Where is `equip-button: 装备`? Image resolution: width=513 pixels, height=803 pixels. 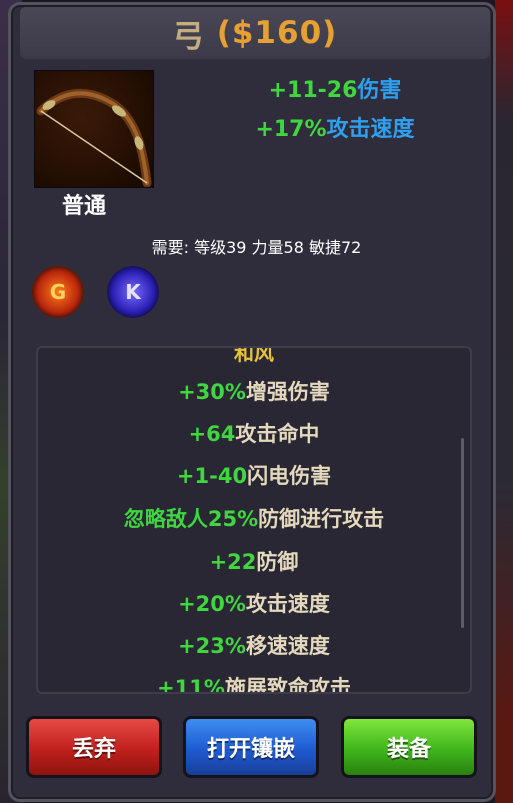
equip-button: 装备 is located at coordinates (409, 747).